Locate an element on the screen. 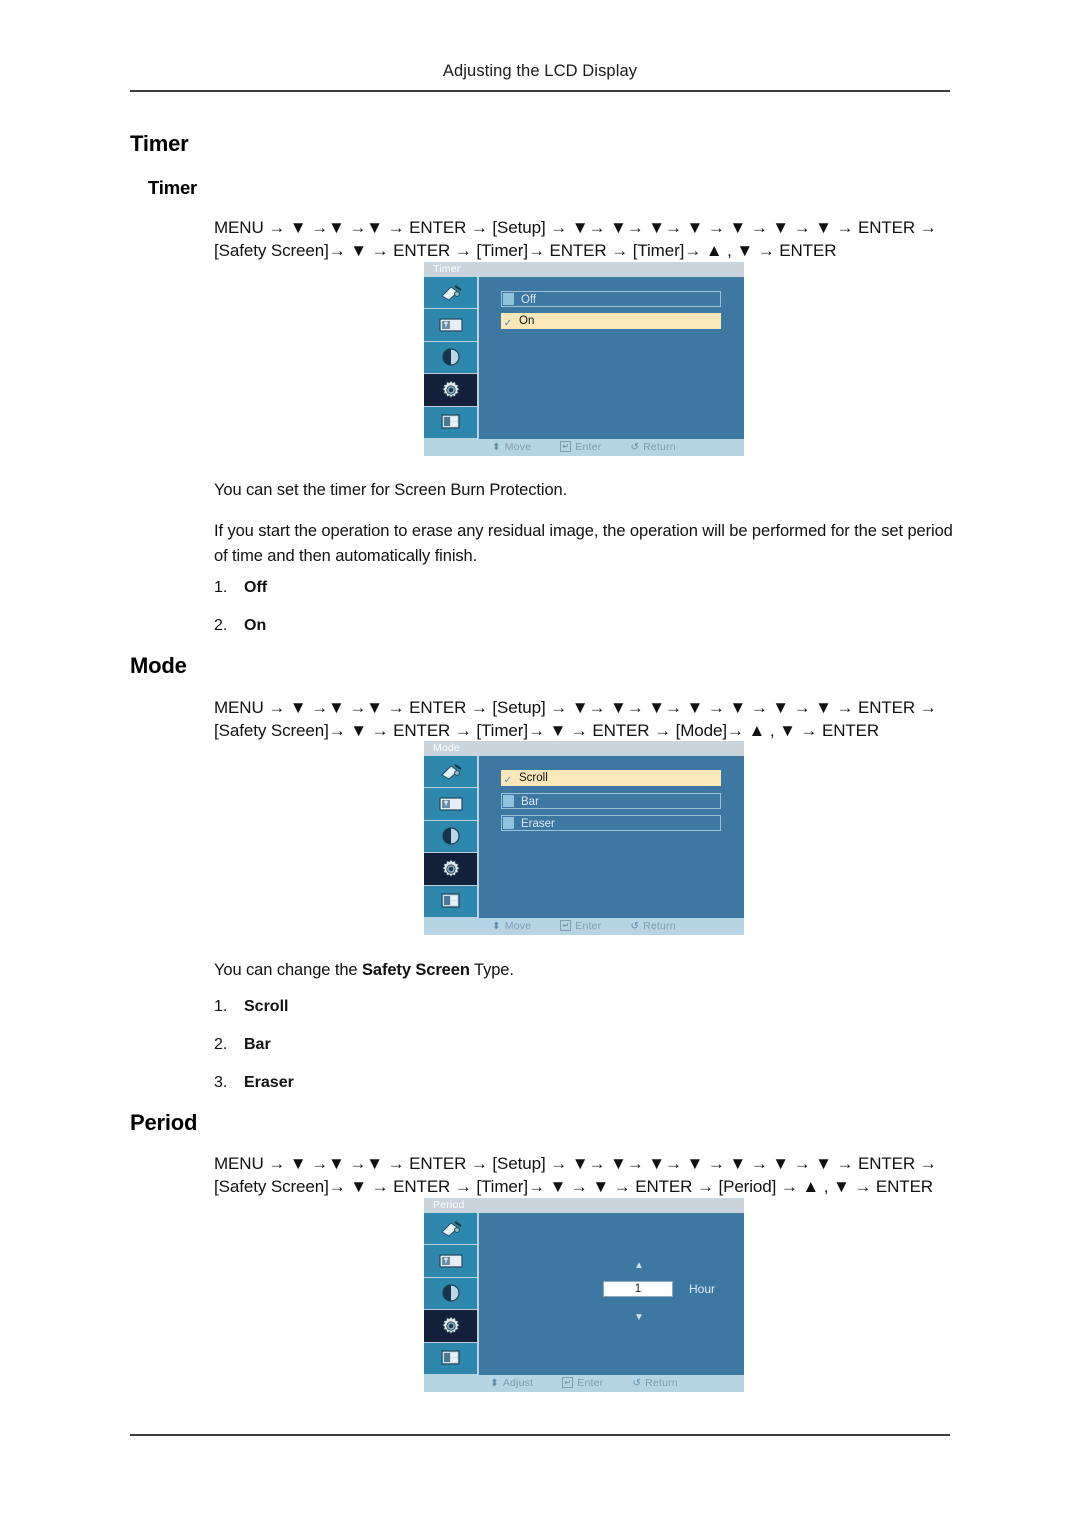 The image size is (1080, 1527). list-item-label: Eraser is located at coordinates (269, 1082).